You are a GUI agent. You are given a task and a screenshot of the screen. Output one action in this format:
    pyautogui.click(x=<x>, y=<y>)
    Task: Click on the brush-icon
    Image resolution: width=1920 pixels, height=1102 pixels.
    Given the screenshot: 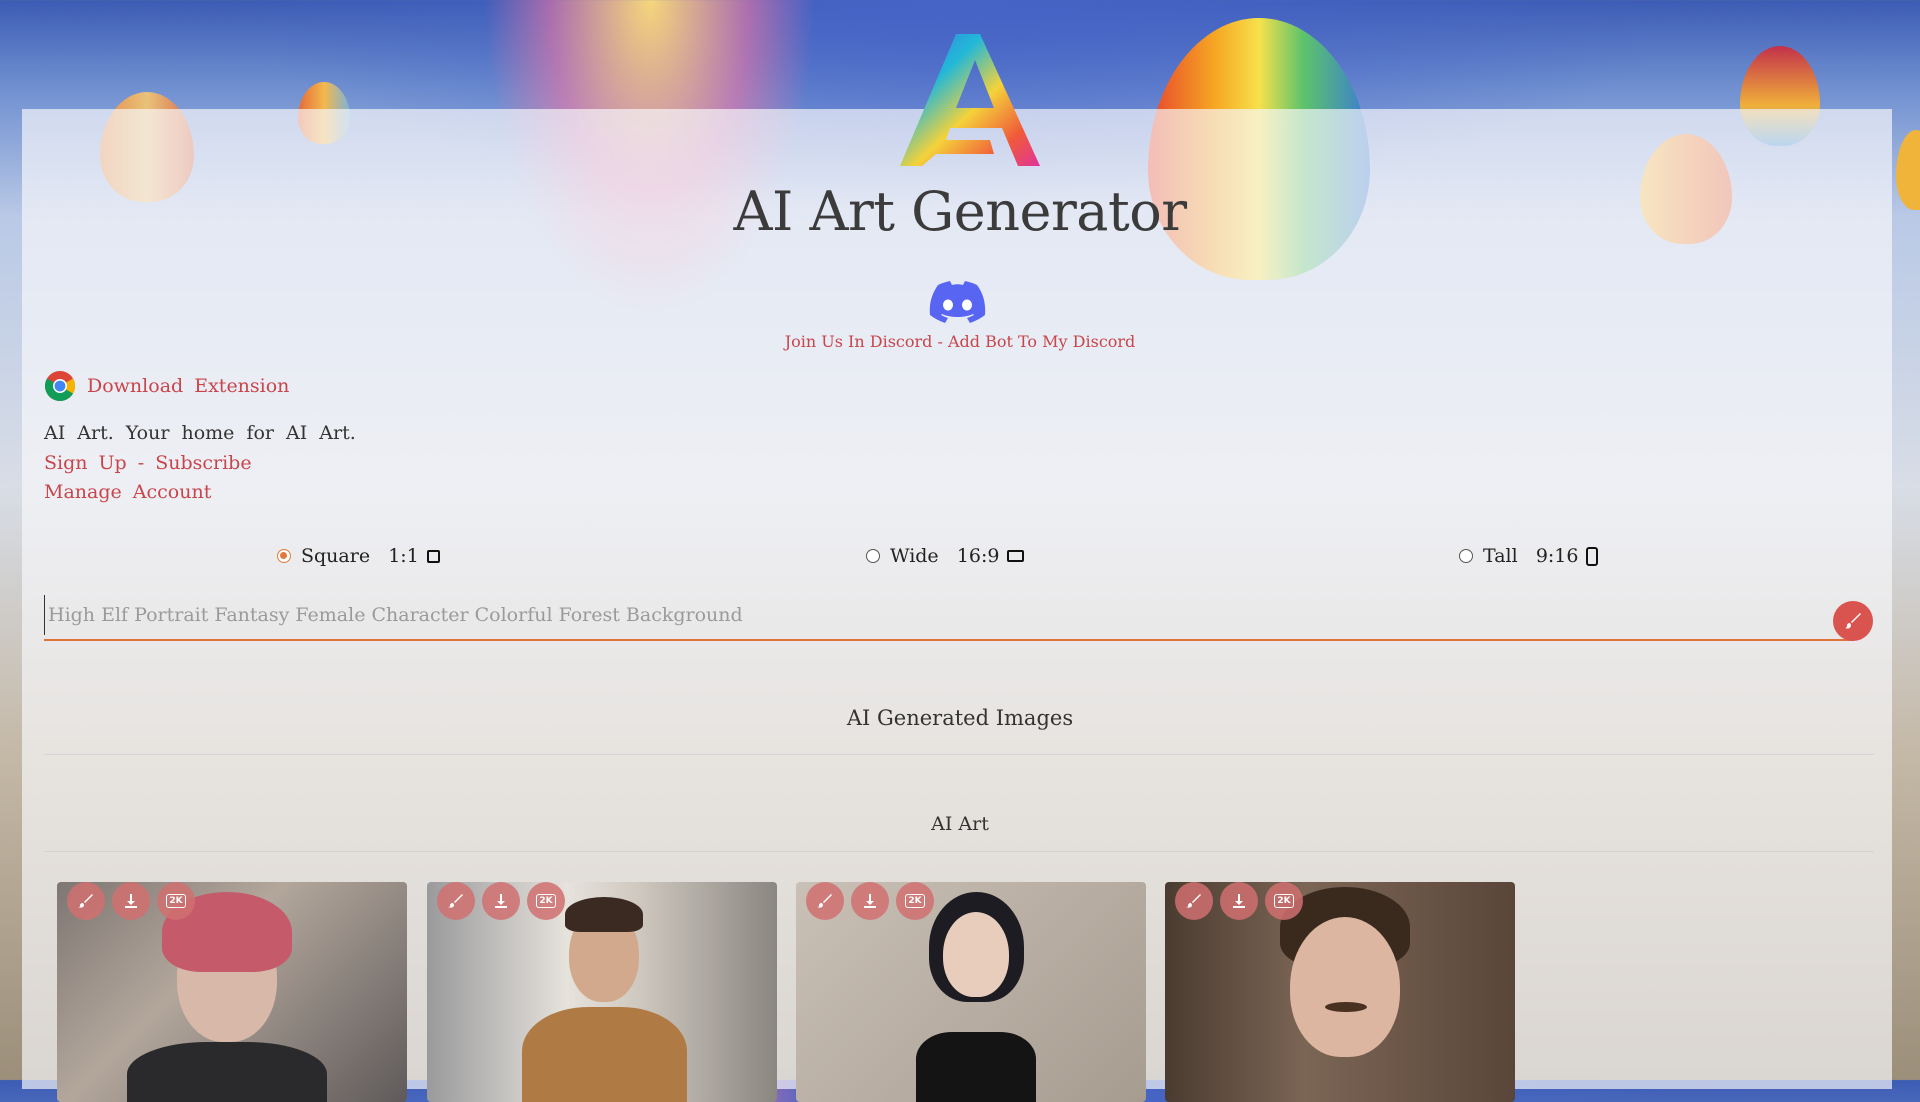 What is the action you would take?
    pyautogui.click(x=1853, y=621)
    